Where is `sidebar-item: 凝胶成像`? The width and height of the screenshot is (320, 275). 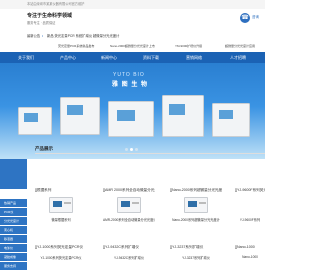 sidebar-item: 凝胶成像 is located at coordinates (13, 257).